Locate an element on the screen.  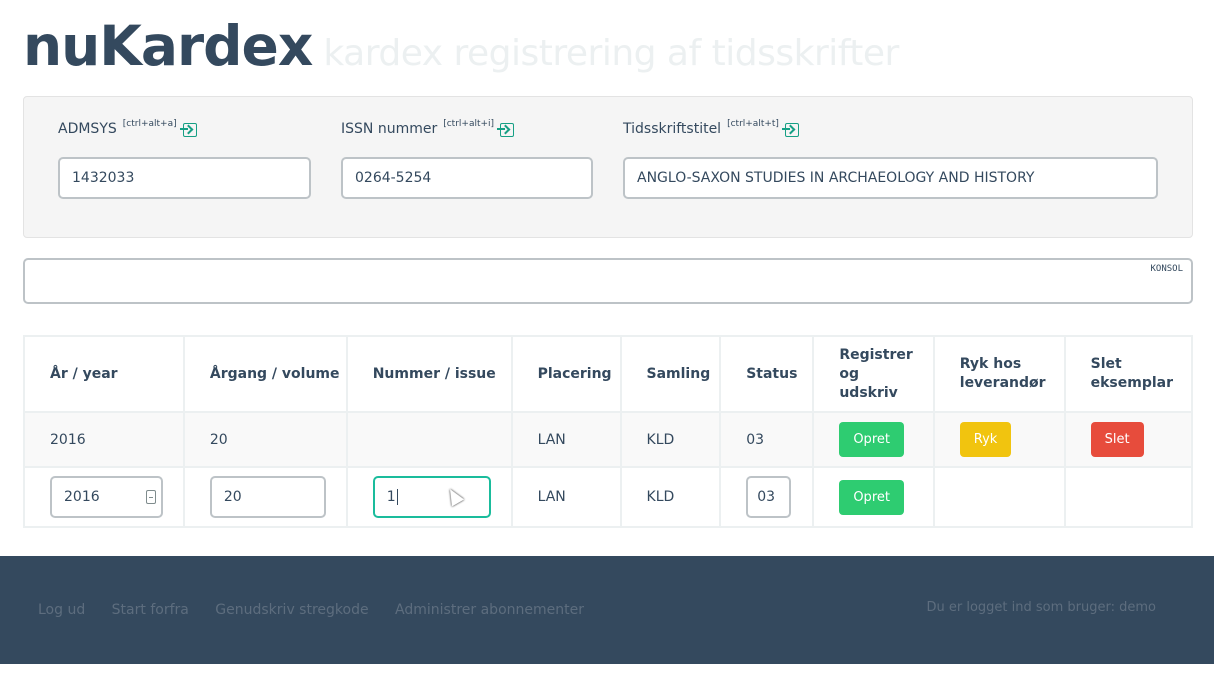
cell-issue-edit: 1 is located at coordinates (429, 497).